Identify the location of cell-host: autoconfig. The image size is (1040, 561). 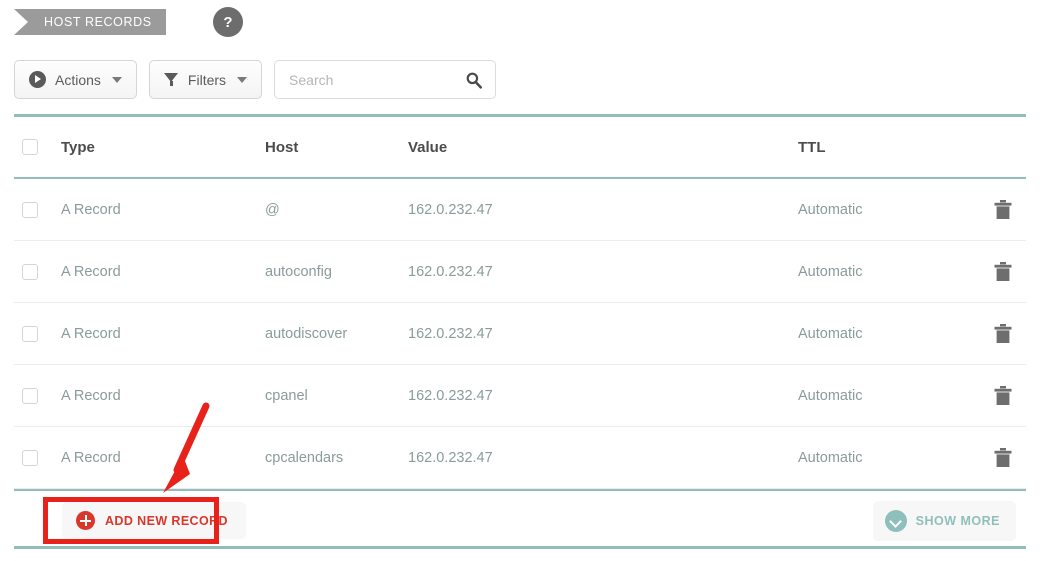
(298, 271).